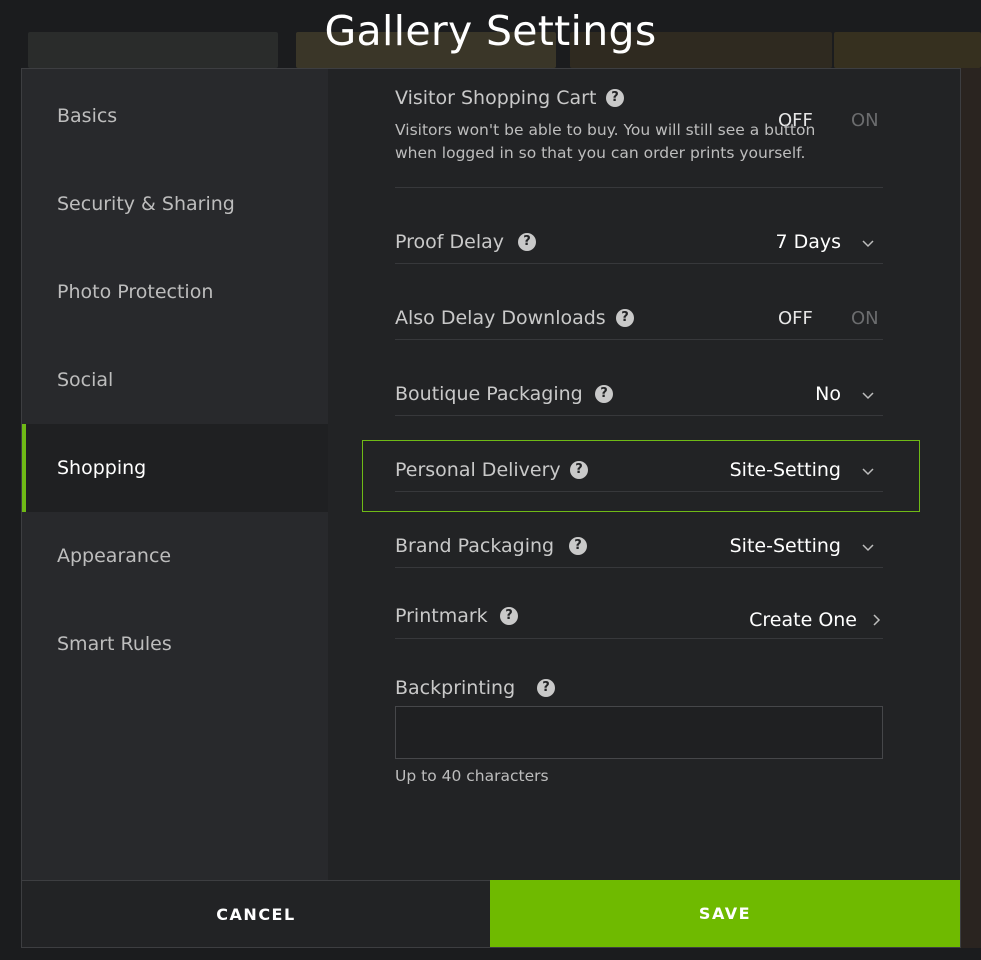  Describe the element at coordinates (175, 380) in the screenshot. I see `sidebar-item-social: Social` at that location.